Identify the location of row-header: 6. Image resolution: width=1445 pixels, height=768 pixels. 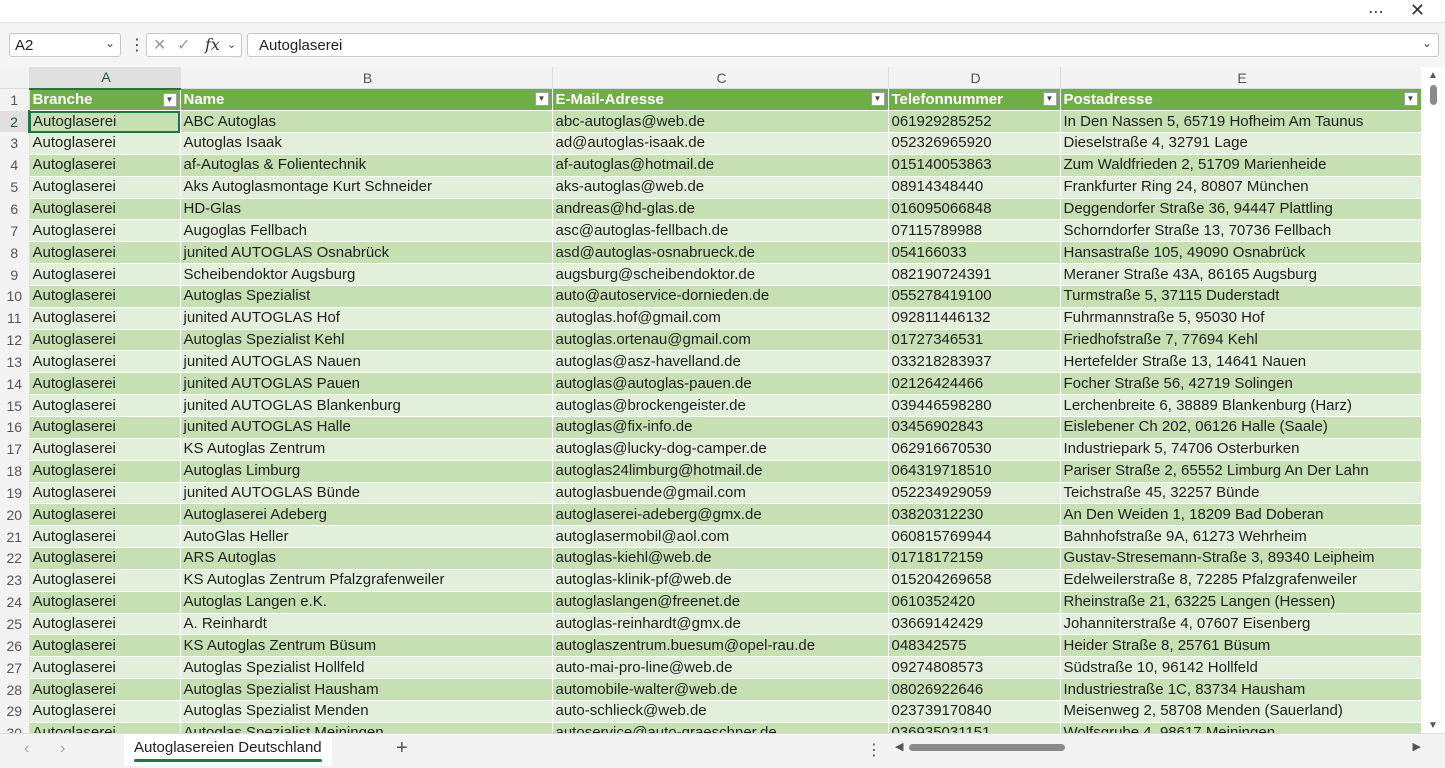
(15, 209).